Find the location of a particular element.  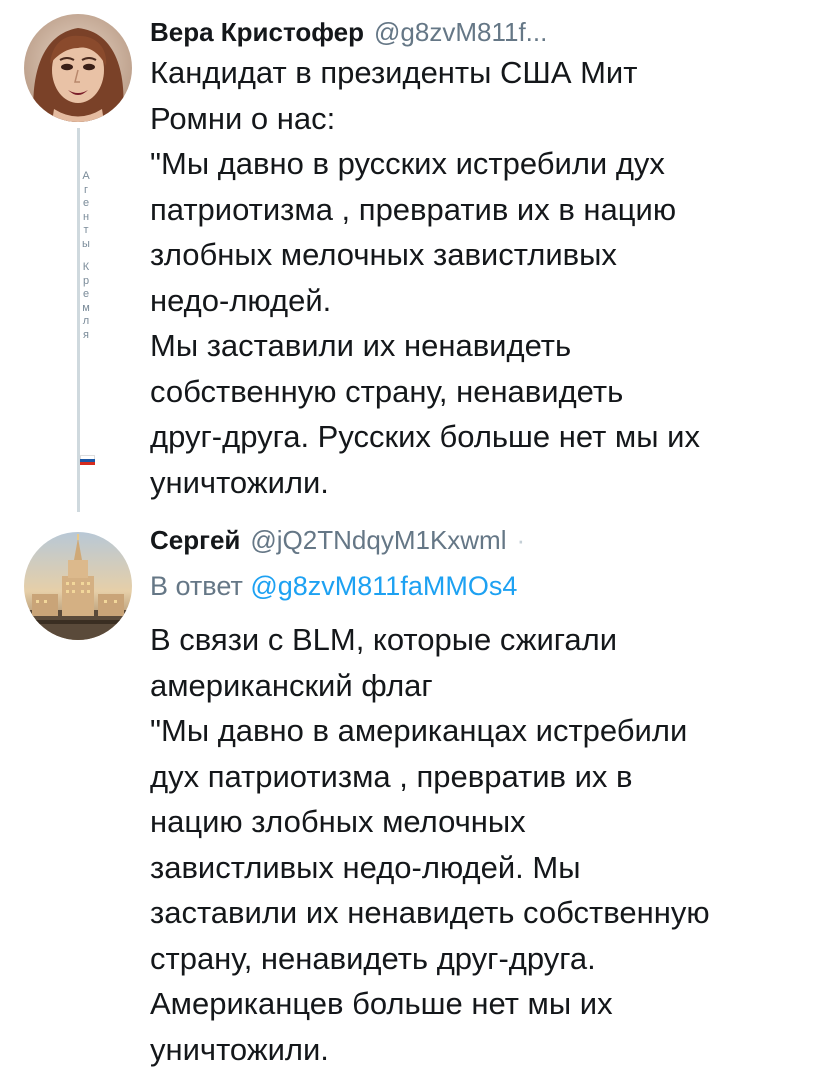

moscow-university-avatar-icon is located at coordinates (78, 586).